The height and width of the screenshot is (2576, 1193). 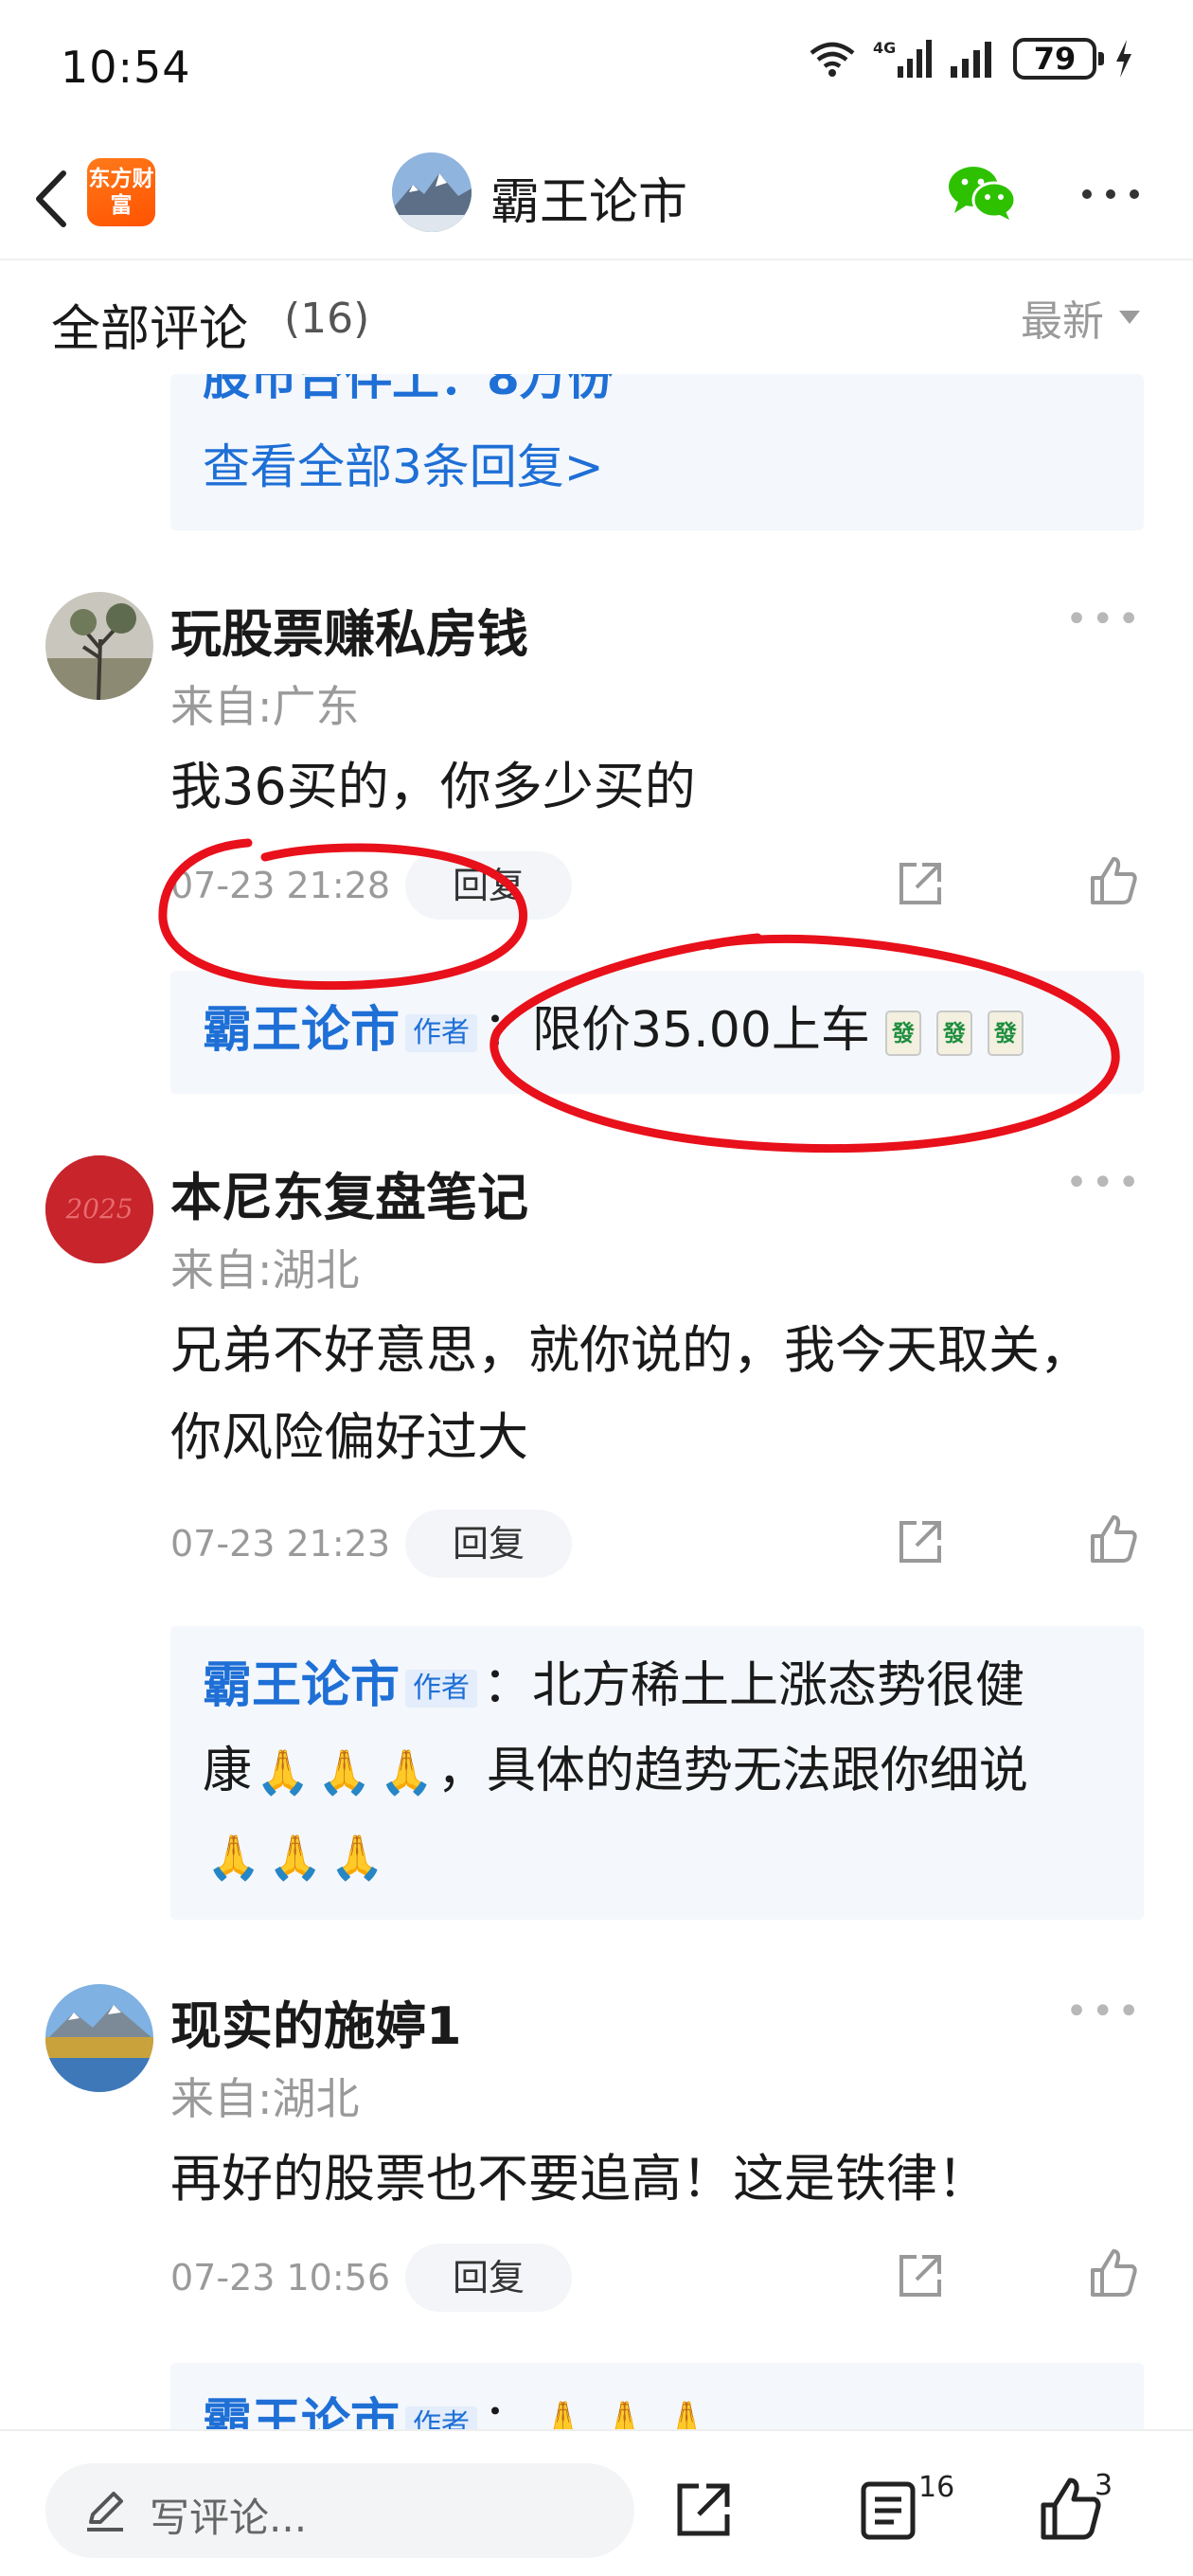 I want to click on comment-username: 玩股票赚私房钱, so click(x=349, y=629).